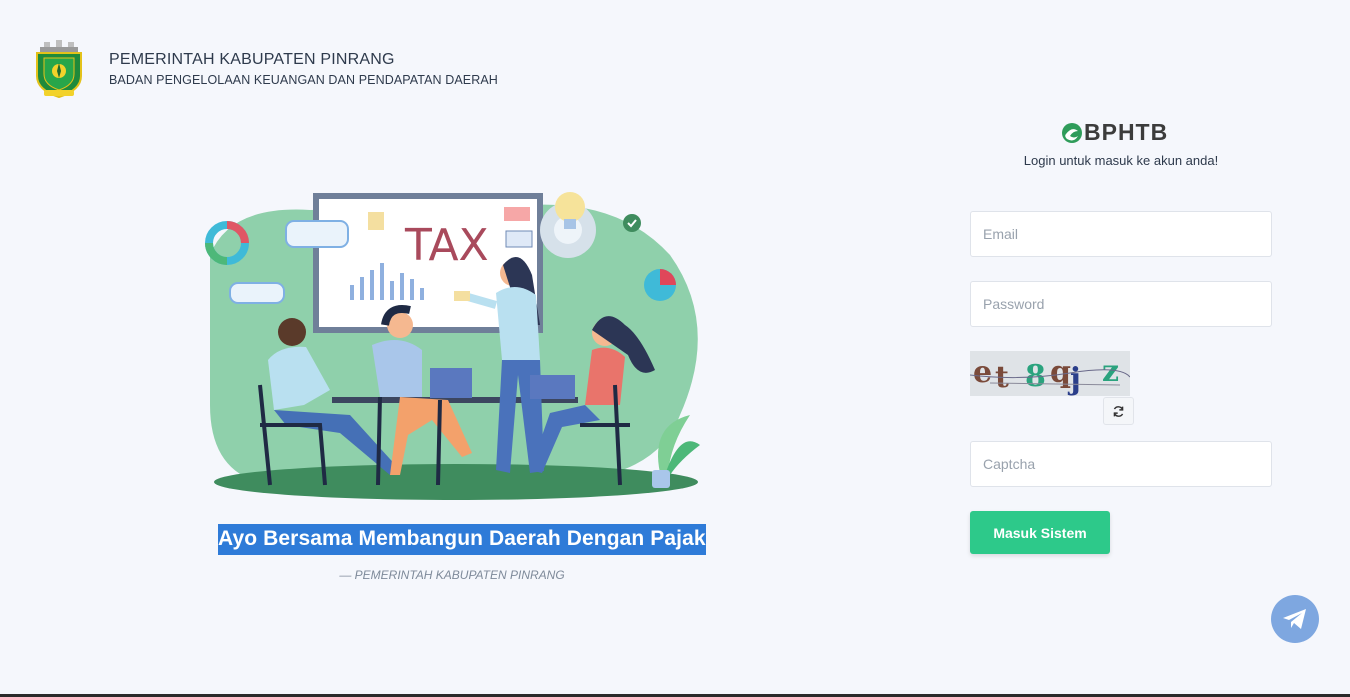  What do you see at coordinates (59, 69) in the screenshot?
I see `regency-emblem-icon` at bounding box center [59, 69].